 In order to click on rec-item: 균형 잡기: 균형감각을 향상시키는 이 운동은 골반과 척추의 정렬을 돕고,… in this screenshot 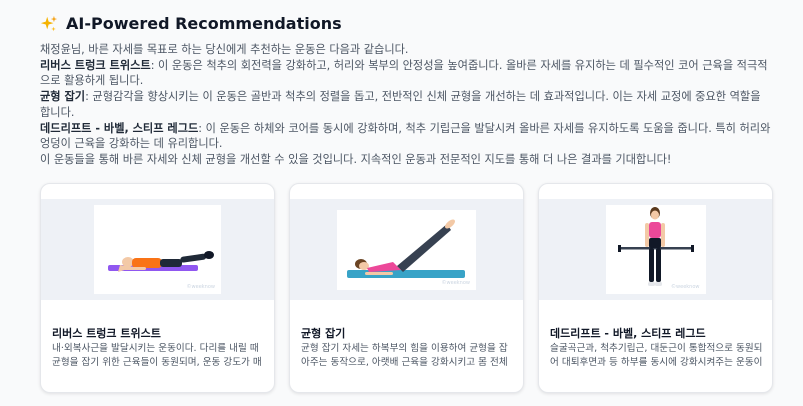, I will do `click(406, 104)`.